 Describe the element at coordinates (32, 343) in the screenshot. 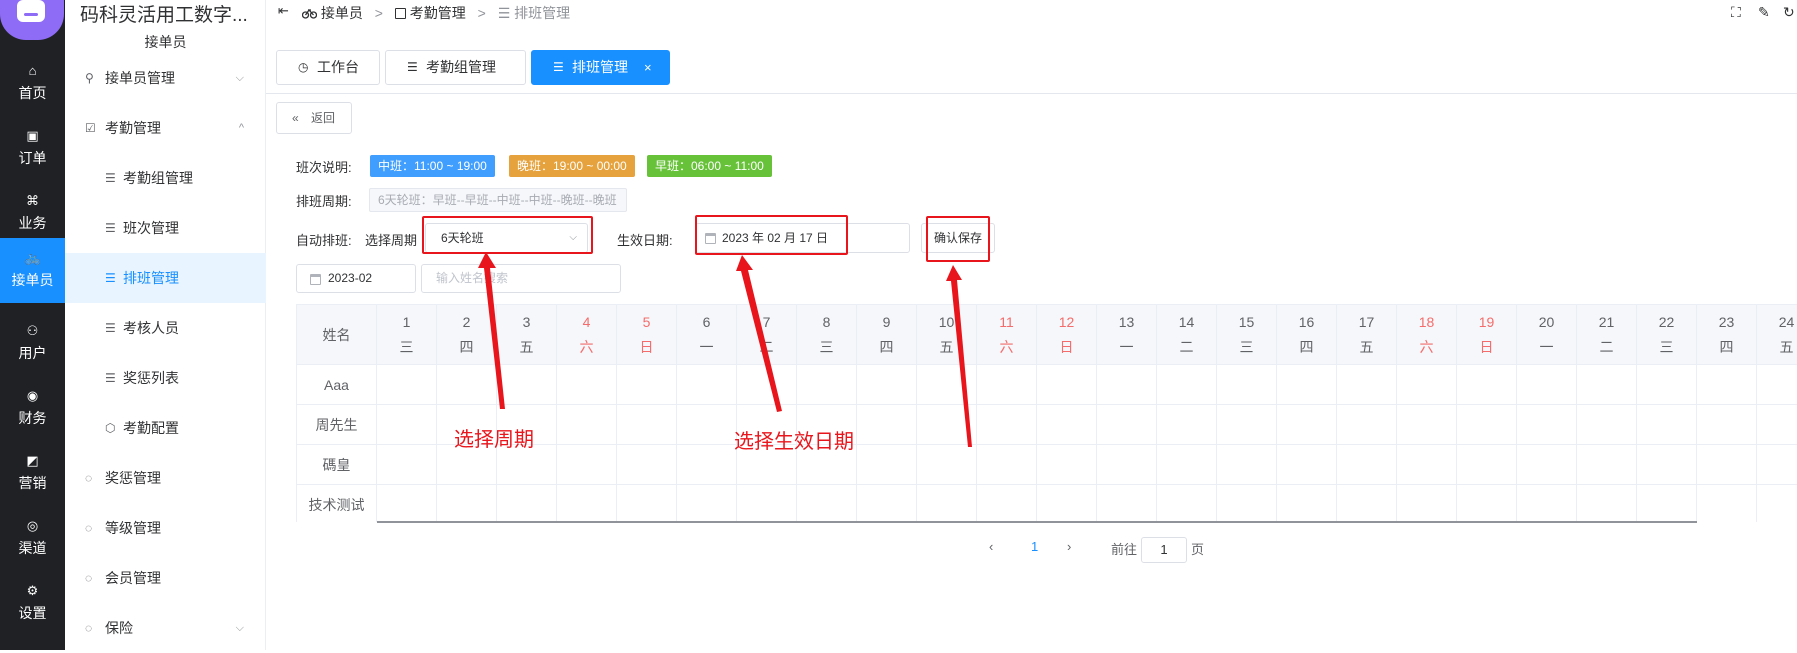

I see `rail-item: ⚇ 用户` at that location.